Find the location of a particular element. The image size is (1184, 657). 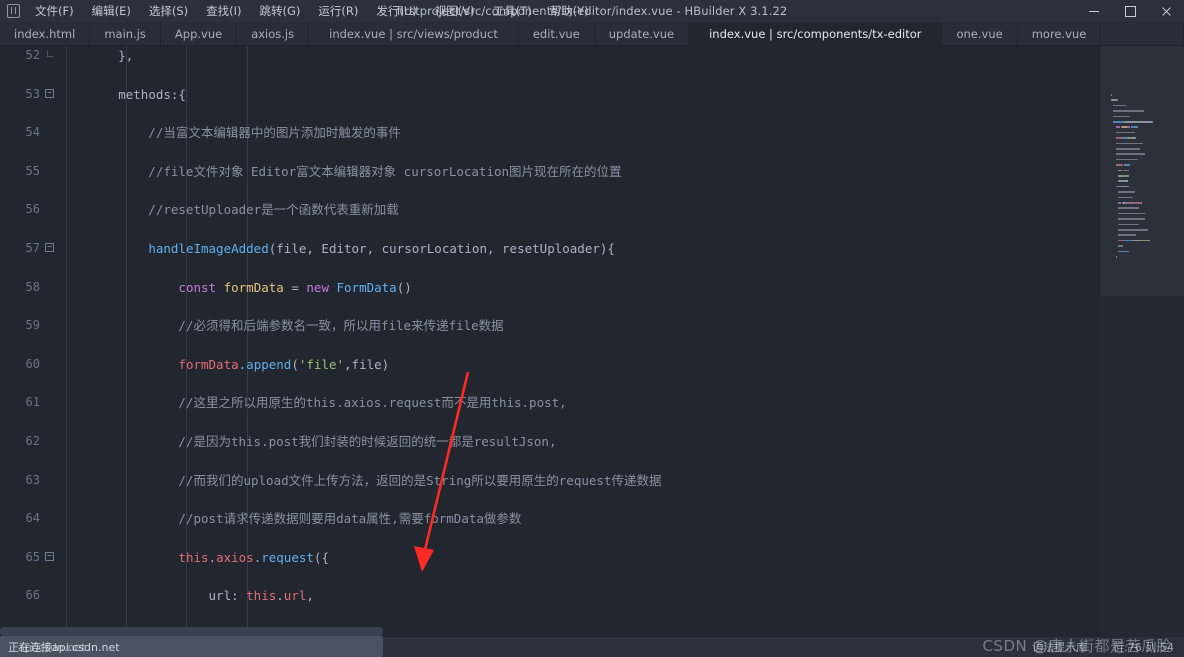

code-text-53: methods:{ is located at coordinates (578, 94).